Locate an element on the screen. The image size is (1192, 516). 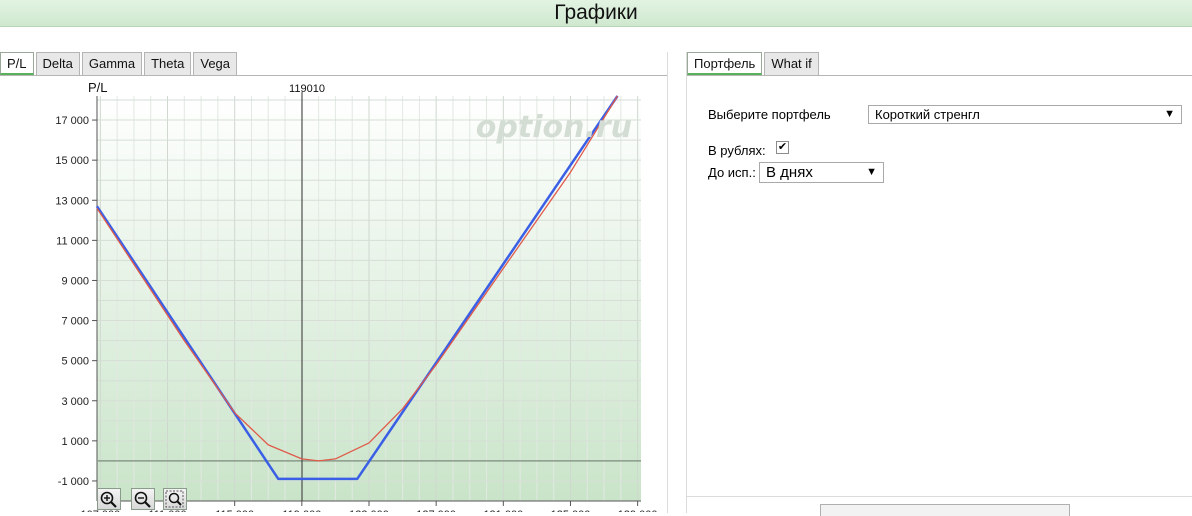
expiry-label: До исп.: is located at coordinates (732, 172).